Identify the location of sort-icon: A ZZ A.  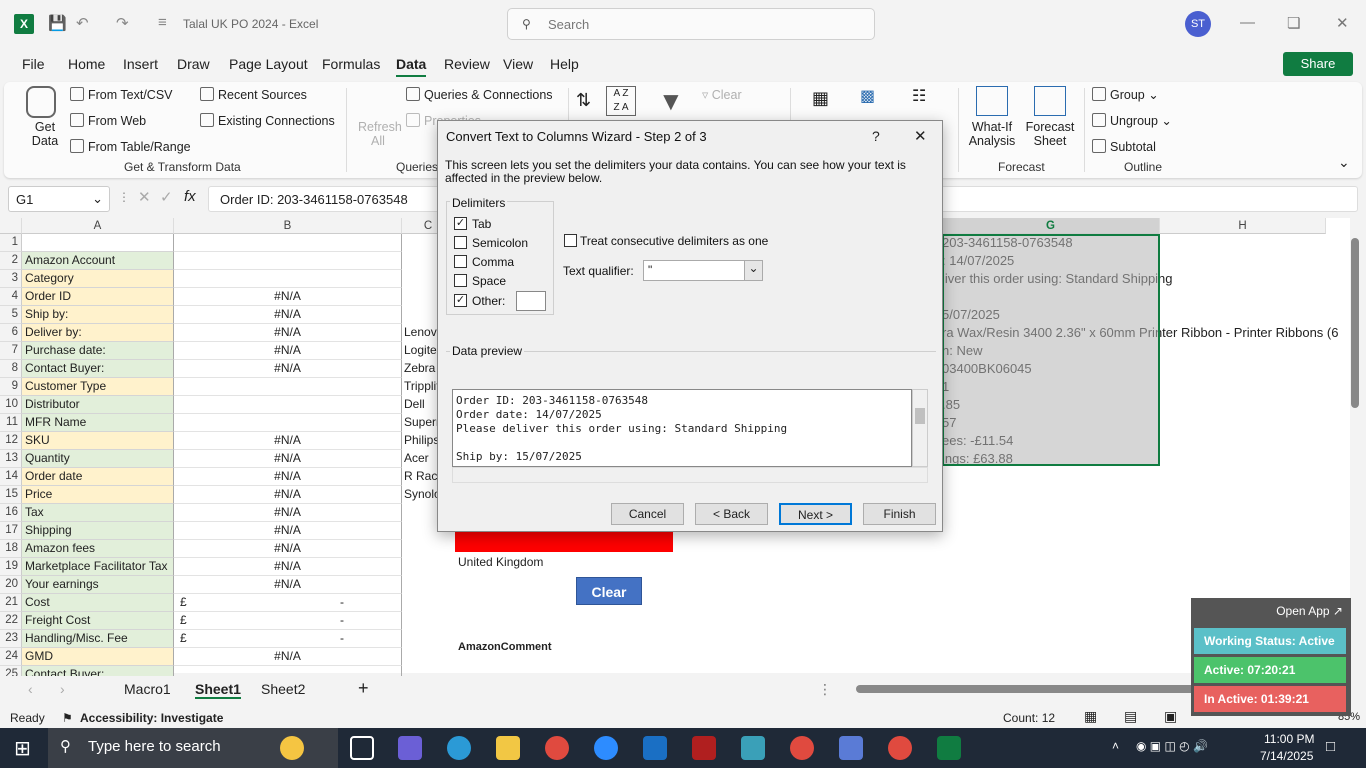
(621, 101).